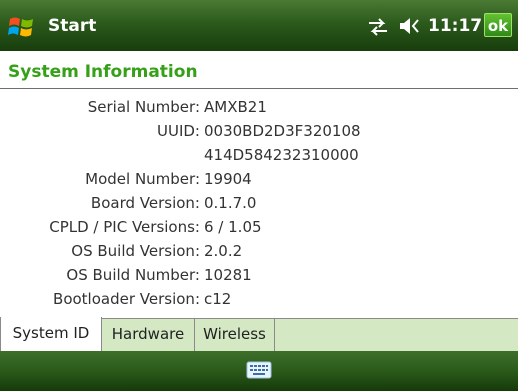 This screenshot has height=391, width=518. I want to click on volume-icon, so click(410, 26).